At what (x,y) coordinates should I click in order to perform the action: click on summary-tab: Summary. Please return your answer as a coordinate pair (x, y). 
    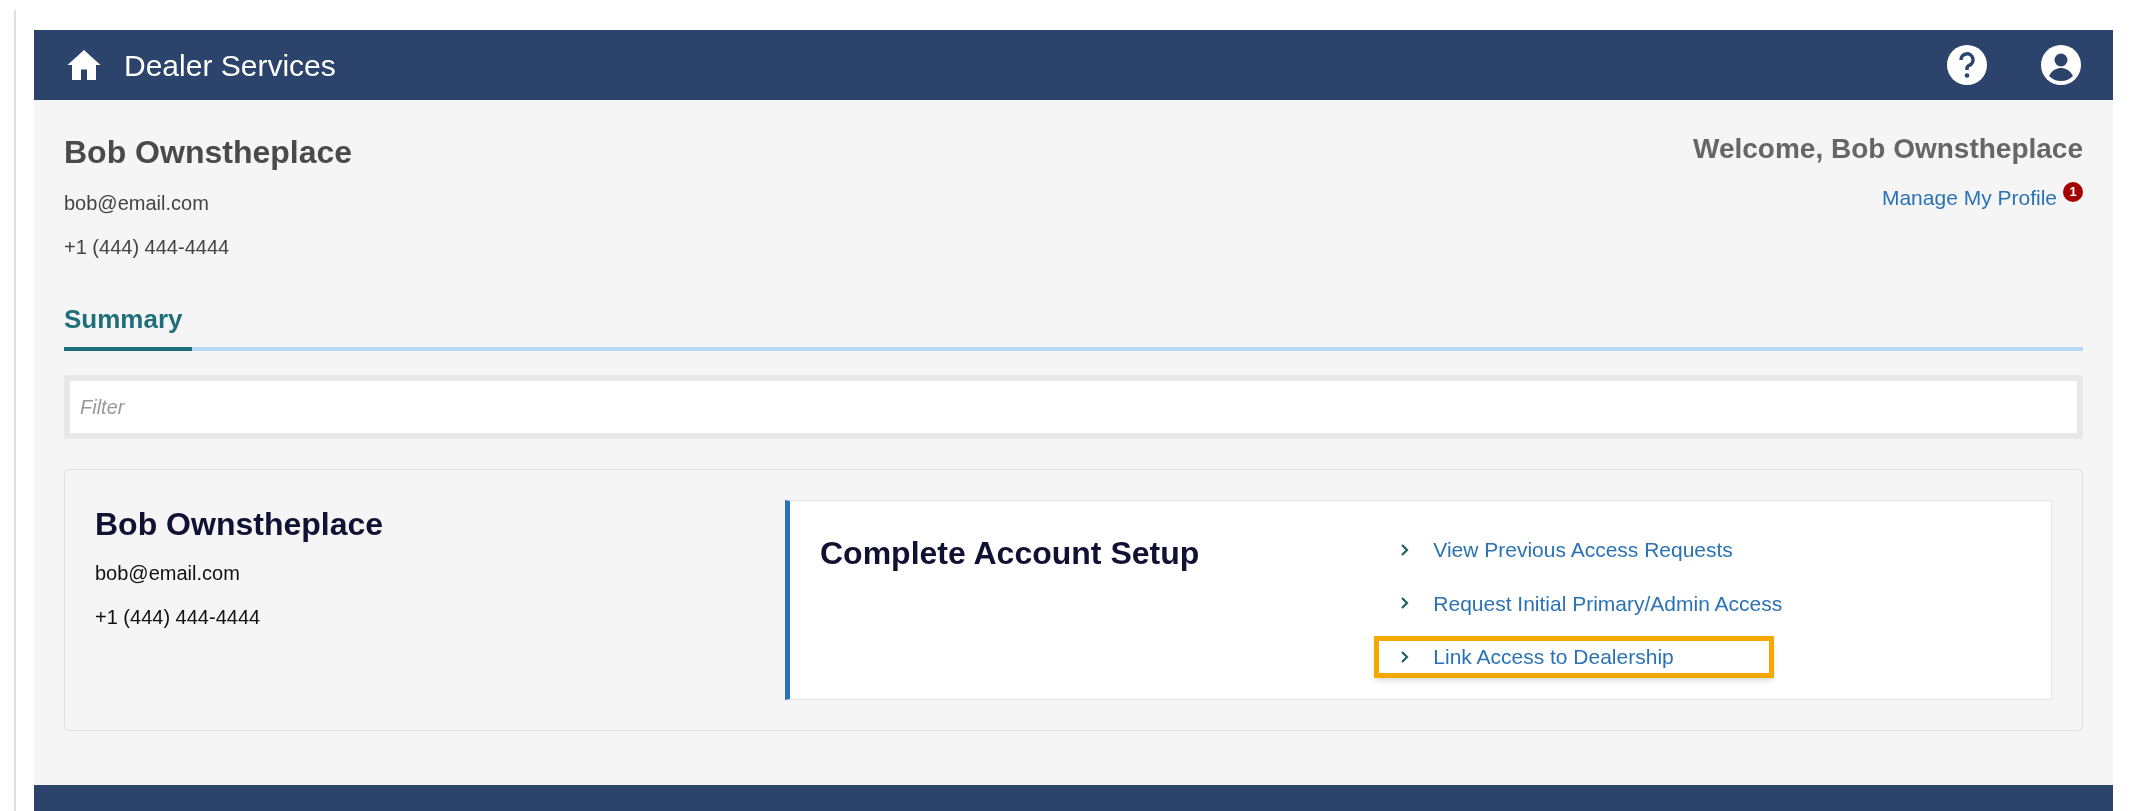
    Looking at the image, I should click on (128, 325).